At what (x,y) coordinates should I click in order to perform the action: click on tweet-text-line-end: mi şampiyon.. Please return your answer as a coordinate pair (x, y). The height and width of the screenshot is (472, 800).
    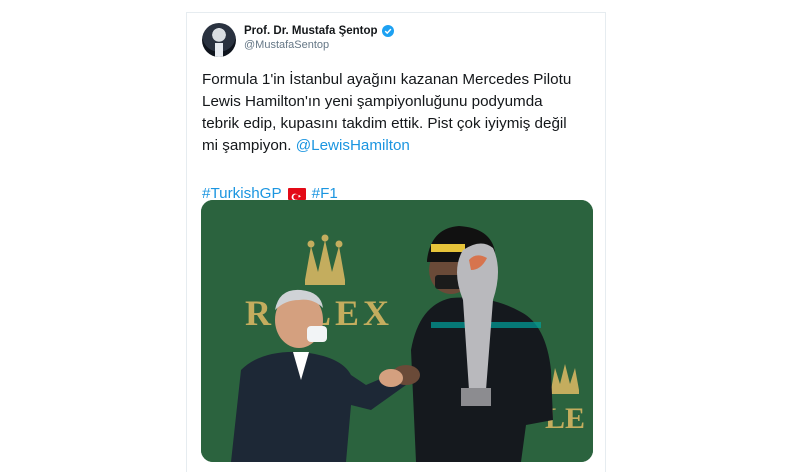
    Looking at the image, I should click on (247, 145).